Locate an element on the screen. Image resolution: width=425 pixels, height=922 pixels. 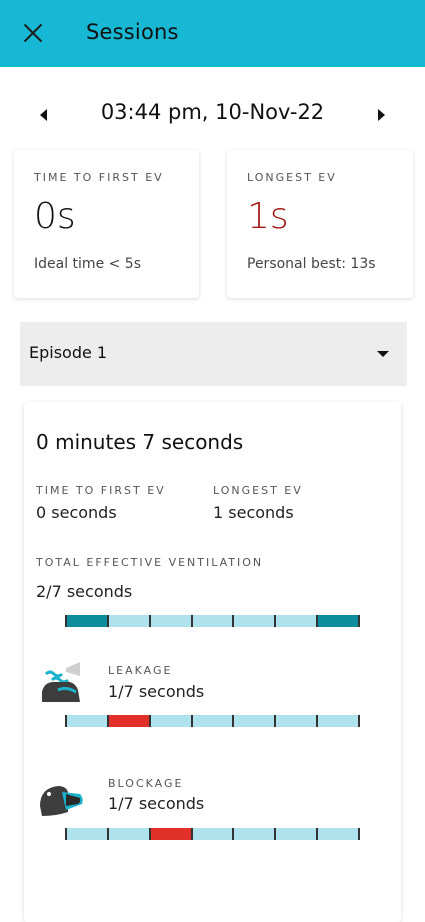
chevron-right-icon is located at coordinates (381, 115).